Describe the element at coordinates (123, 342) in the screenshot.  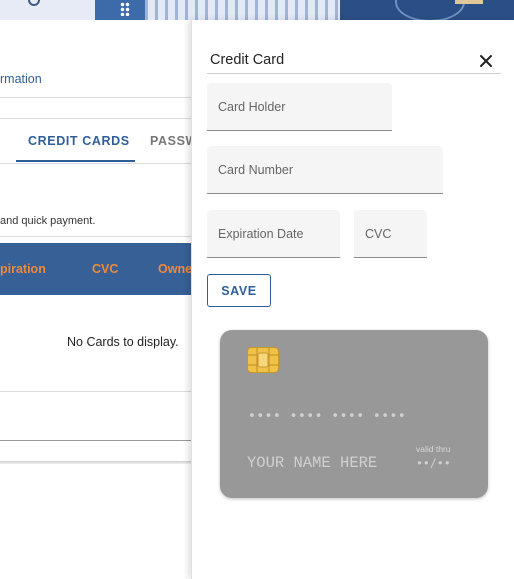
I see `empty-message: No Cards to display.` at that location.